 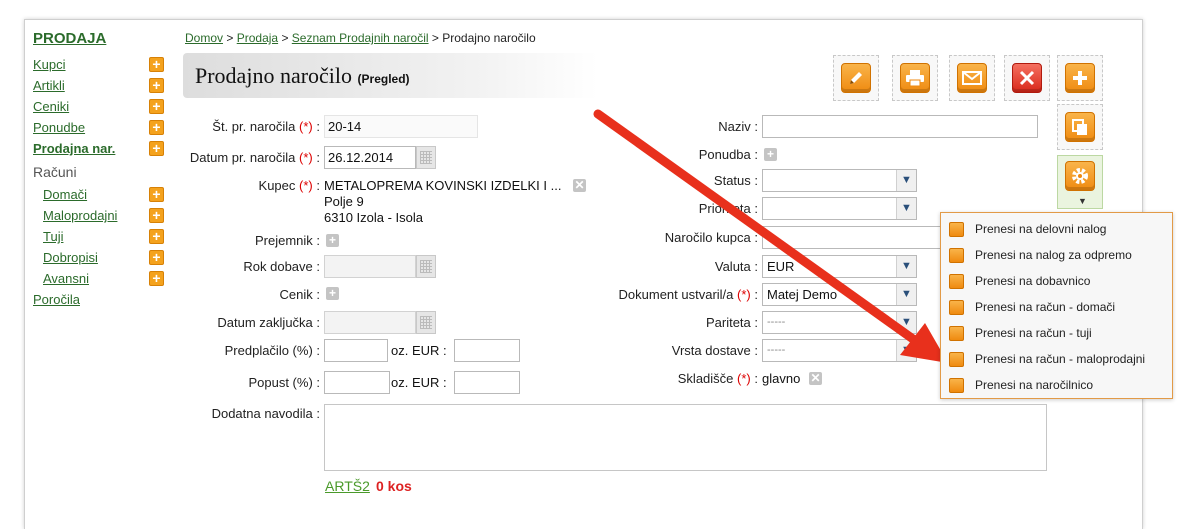 I want to click on sidebar-title: PRODAJA, so click(x=103, y=38).